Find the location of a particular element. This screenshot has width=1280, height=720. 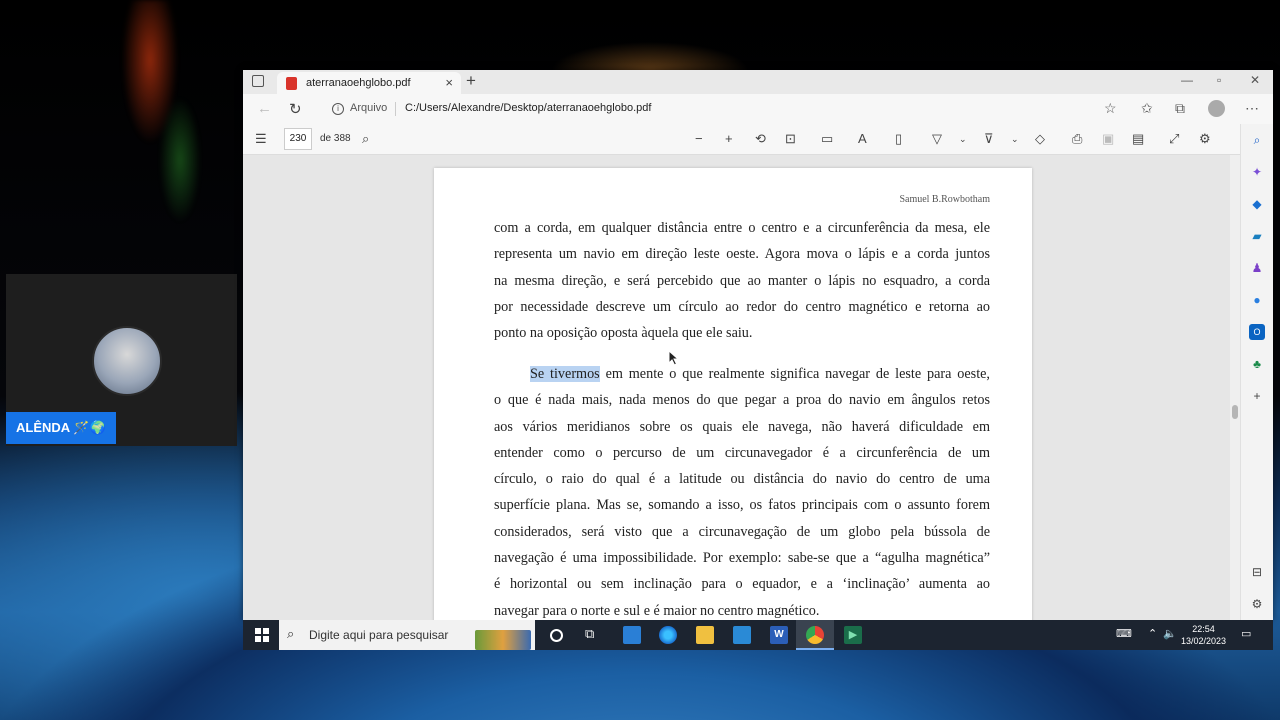

tab-actions-icon is located at coordinates (258, 81).